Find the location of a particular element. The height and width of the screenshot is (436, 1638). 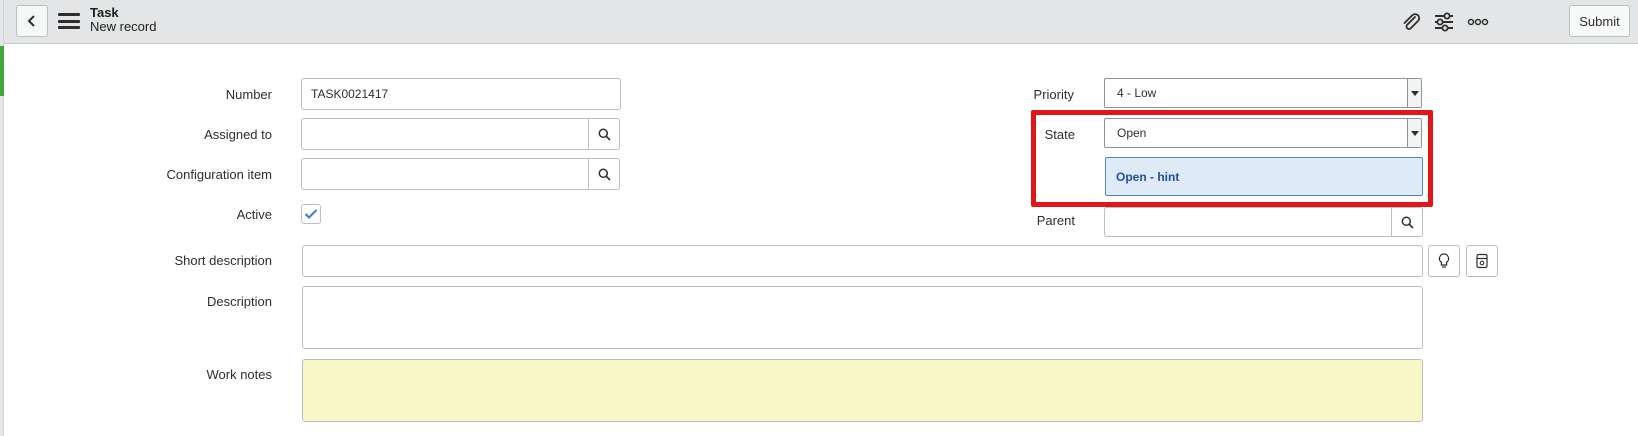

more-options-button is located at coordinates (1478, 22).